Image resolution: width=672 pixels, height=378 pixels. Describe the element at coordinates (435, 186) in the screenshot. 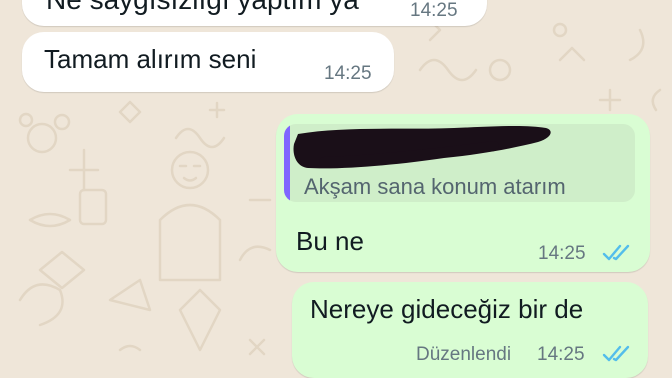

I see `quoted-message-text: Akşam sana konum atarım` at that location.